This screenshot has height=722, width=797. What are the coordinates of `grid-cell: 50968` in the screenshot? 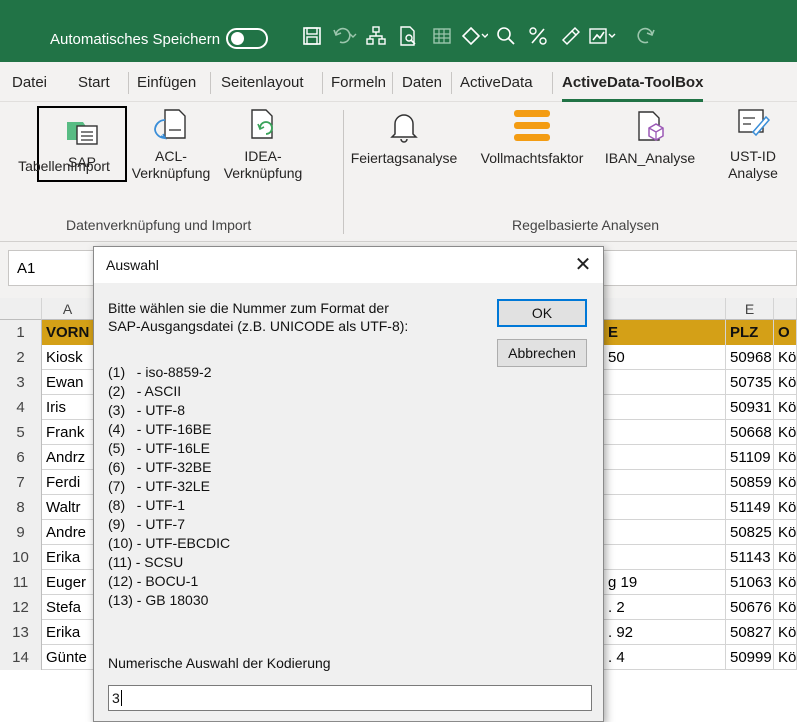 It's located at (750, 357).